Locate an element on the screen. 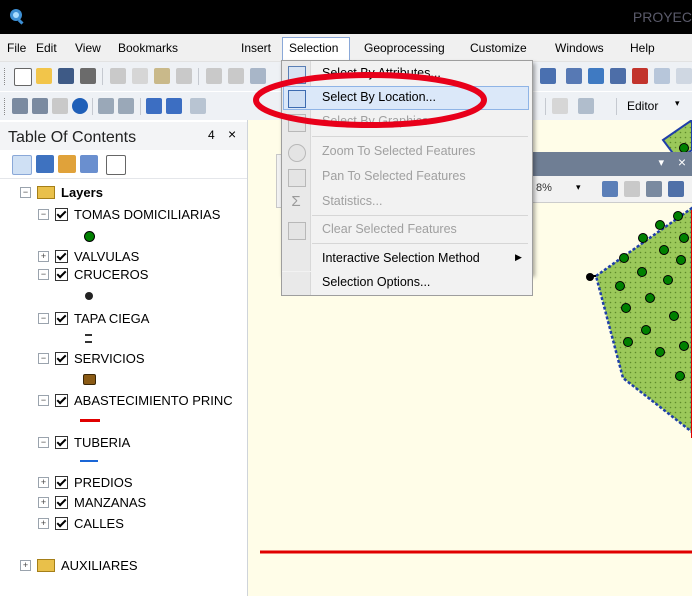  python-window-icon is located at coordinates (662, 76).